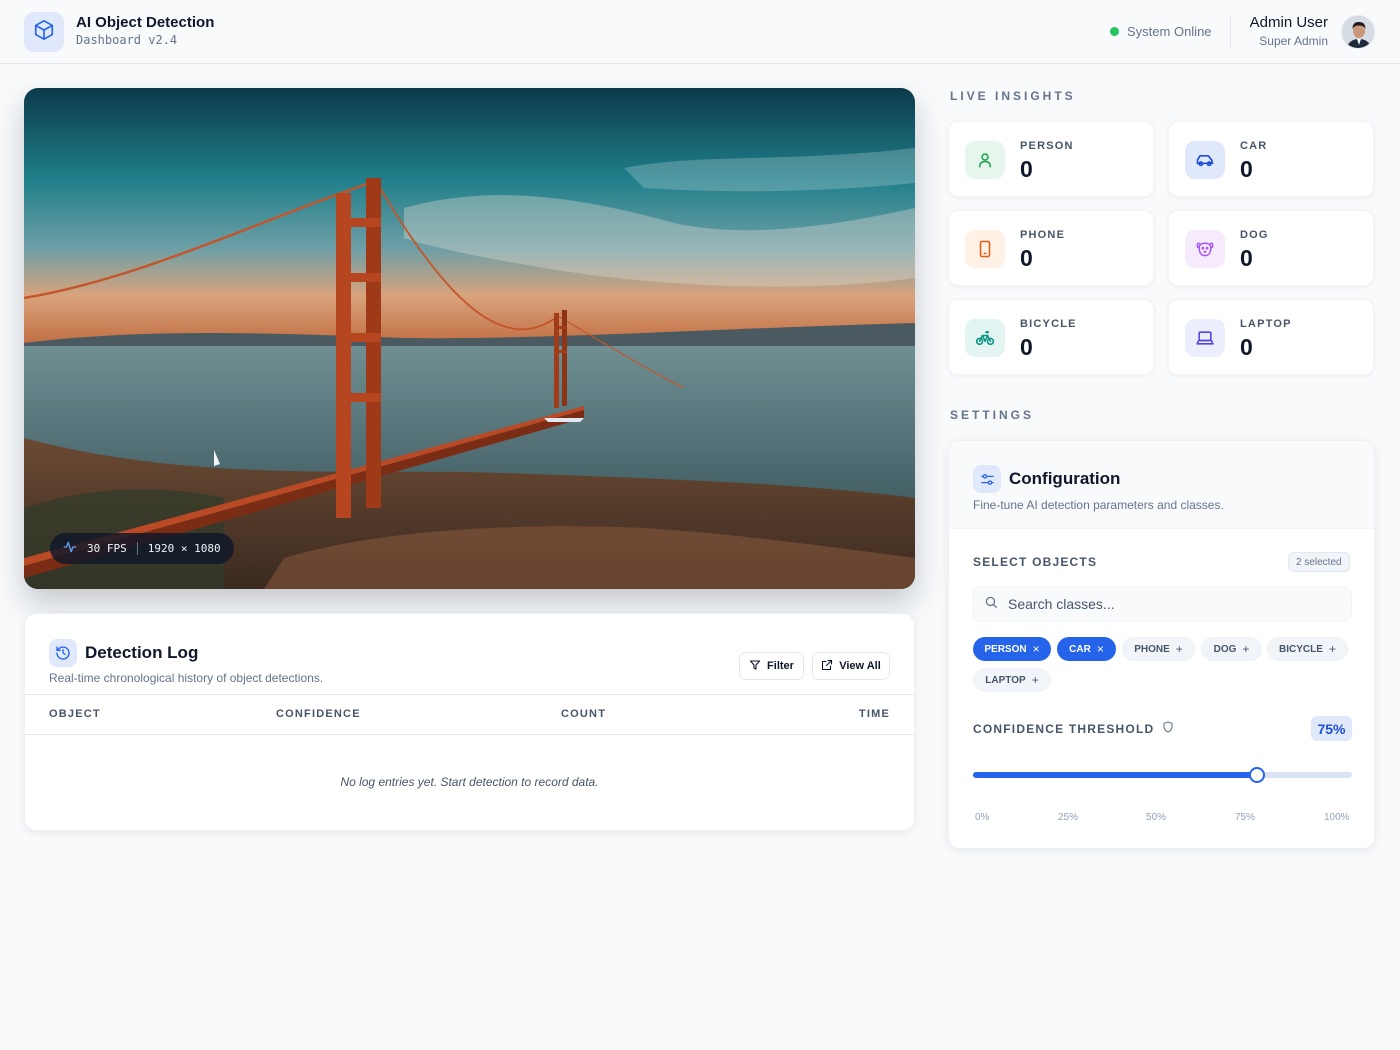  I want to click on filter-button: Filter, so click(771, 666).